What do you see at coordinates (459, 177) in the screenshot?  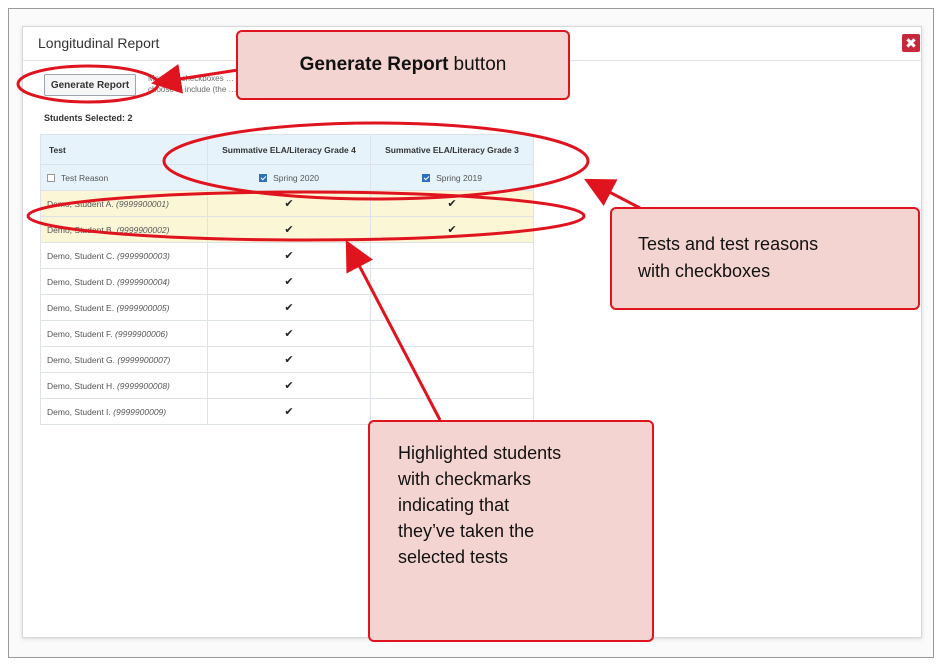 I see `reason-label-grade3: Spring 2019` at bounding box center [459, 177].